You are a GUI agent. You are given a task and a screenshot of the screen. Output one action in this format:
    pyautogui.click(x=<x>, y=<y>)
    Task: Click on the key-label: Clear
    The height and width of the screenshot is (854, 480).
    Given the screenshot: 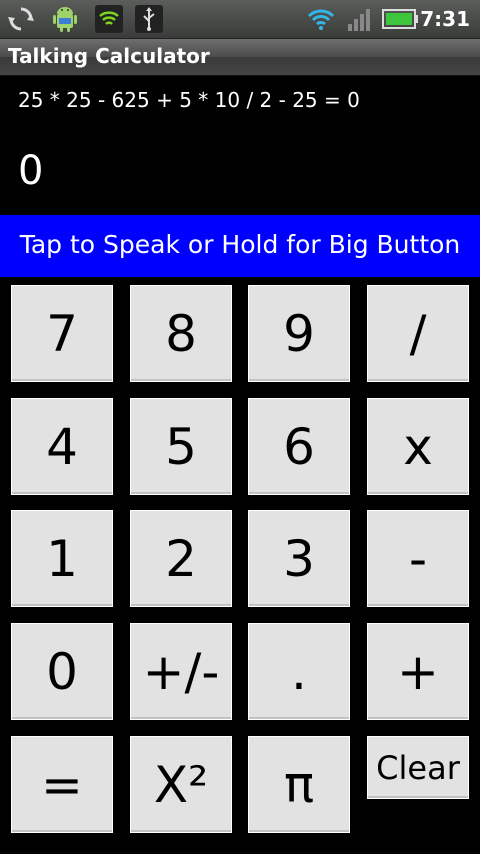 What is the action you would take?
    pyautogui.click(x=418, y=767)
    